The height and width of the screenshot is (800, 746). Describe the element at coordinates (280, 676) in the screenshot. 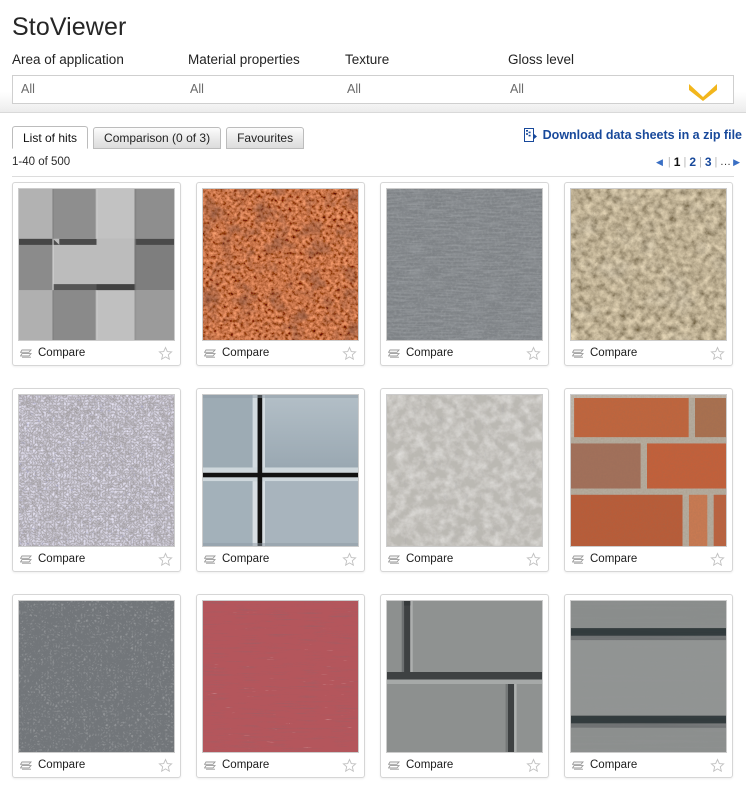

I see `texture-thumbnail-red-horizontal-scored-render` at that location.